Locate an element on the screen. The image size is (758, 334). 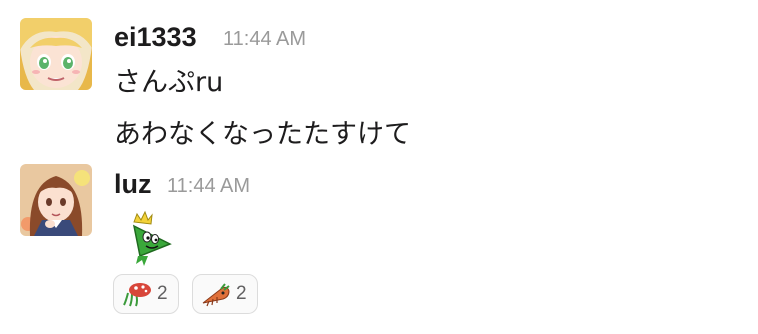
green-crowned-triangle-emoji-icon is located at coordinates (149, 239).